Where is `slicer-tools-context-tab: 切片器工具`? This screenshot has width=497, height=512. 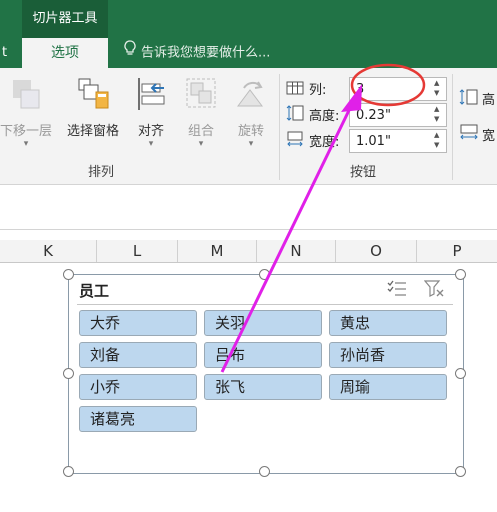 slicer-tools-context-tab: 切片器工具 is located at coordinates (65, 19).